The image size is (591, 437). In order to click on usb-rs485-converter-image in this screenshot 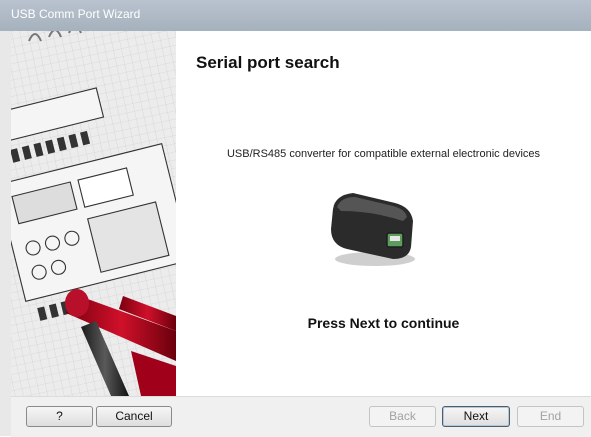, I will do `click(373, 229)`.